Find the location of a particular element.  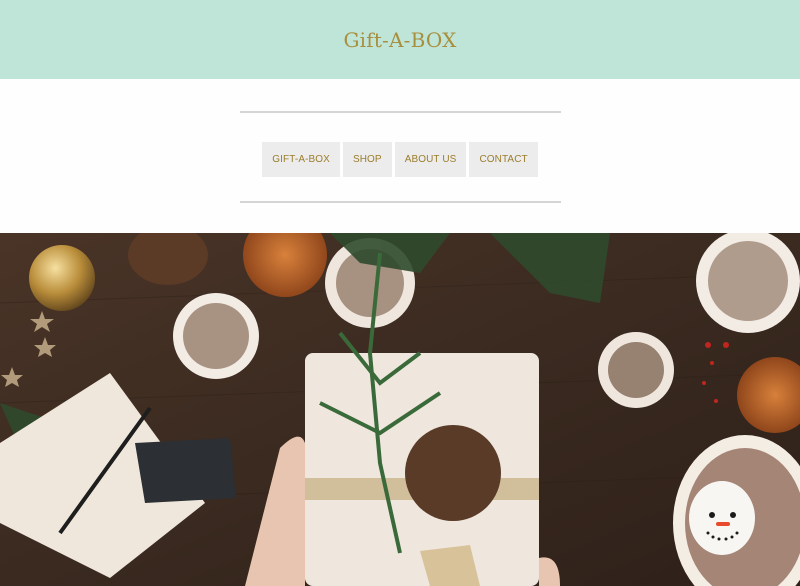

nav-item-contact: CONTACT is located at coordinates (503, 159).